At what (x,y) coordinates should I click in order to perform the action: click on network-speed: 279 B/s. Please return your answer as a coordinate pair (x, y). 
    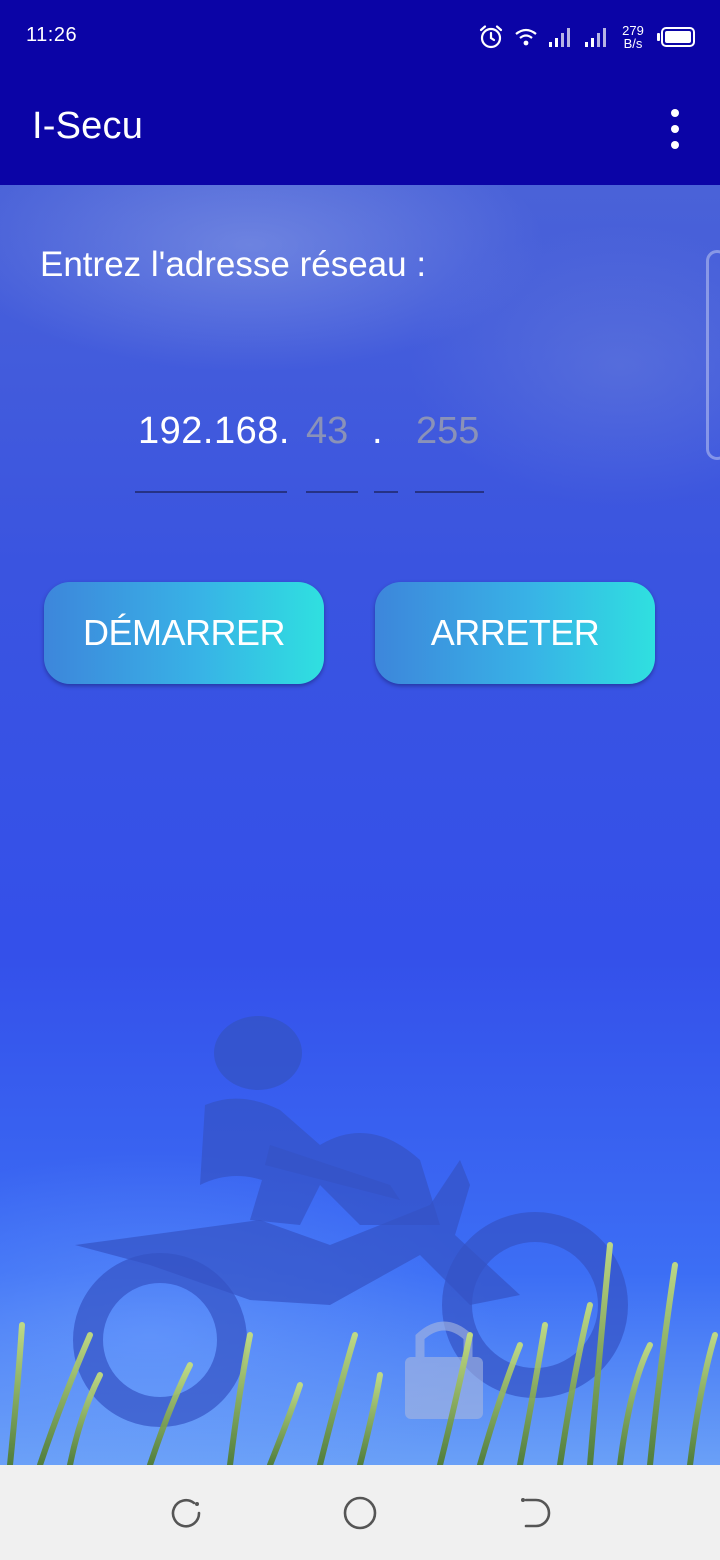
    Looking at the image, I should click on (633, 37).